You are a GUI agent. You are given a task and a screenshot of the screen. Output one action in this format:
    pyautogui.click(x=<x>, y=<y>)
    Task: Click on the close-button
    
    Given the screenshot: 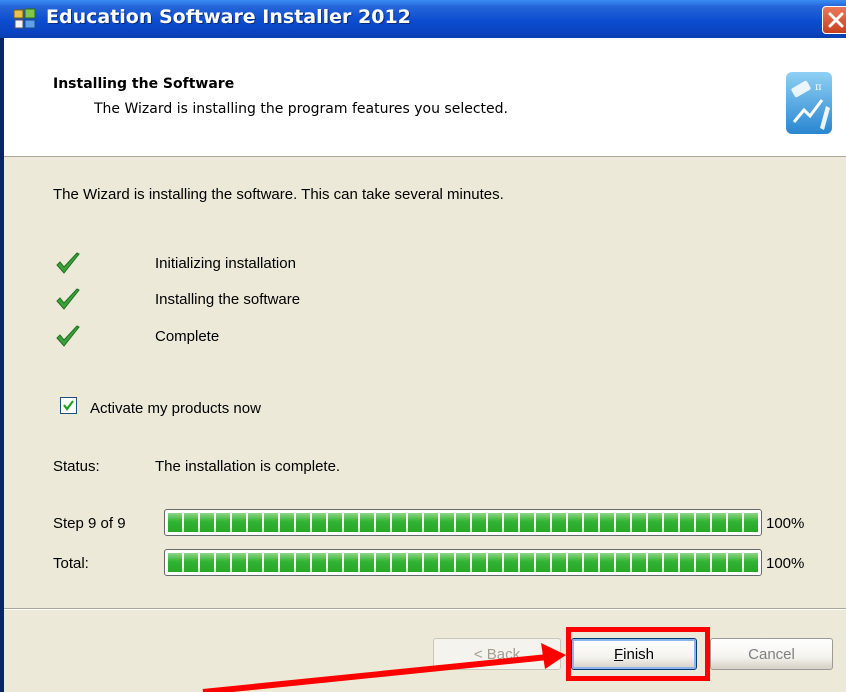 What is the action you would take?
    pyautogui.click(x=834, y=20)
    